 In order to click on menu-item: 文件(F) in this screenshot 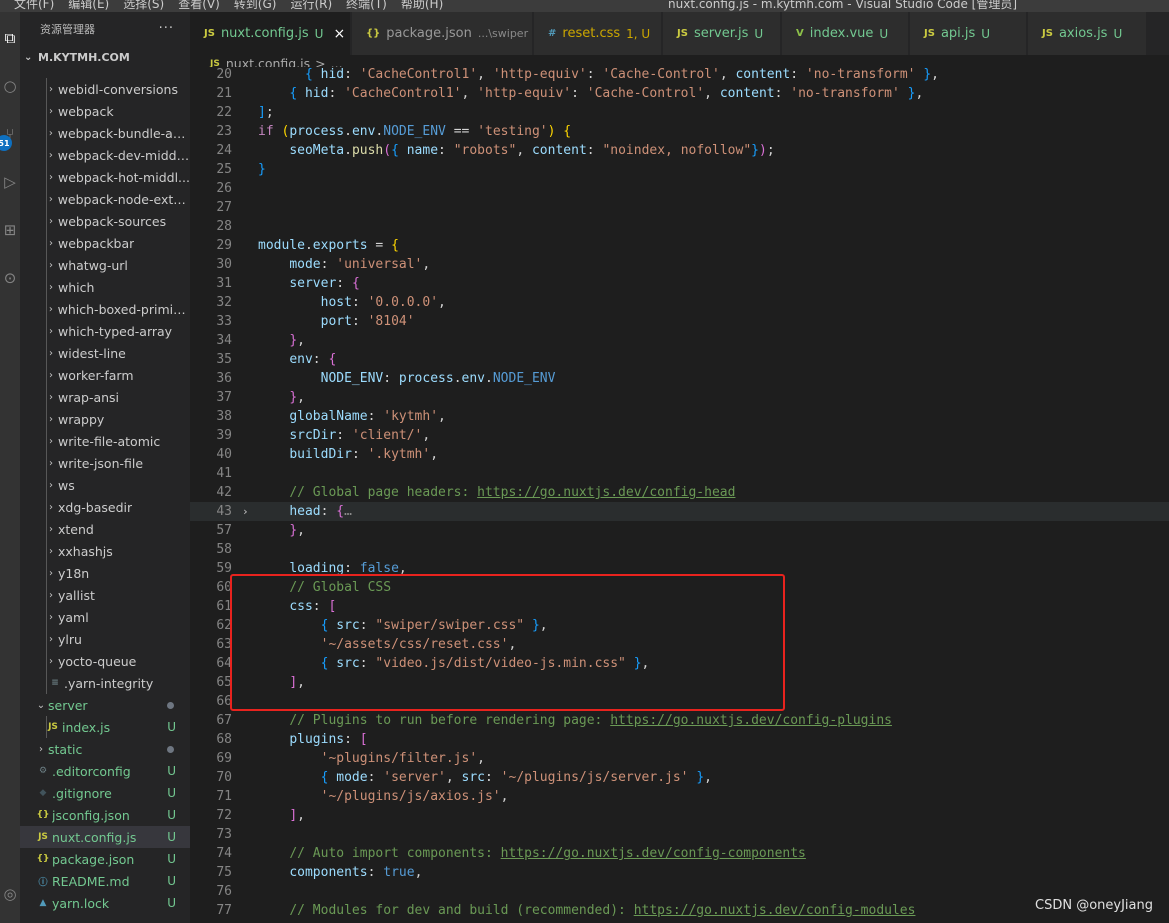, I will do `click(34, 5)`.